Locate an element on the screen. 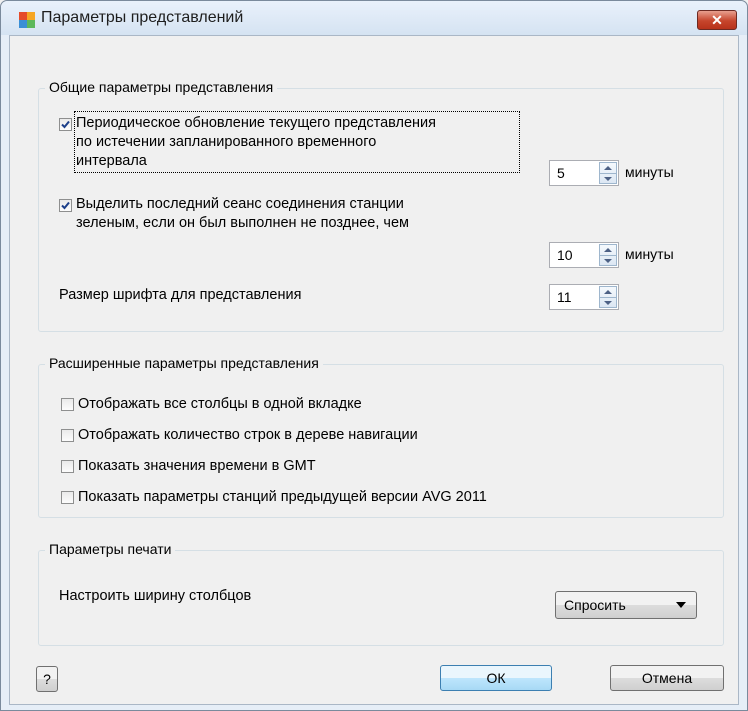 Image resolution: width=748 pixels, height=711 pixels. avg-logo-icon is located at coordinates (27, 20).